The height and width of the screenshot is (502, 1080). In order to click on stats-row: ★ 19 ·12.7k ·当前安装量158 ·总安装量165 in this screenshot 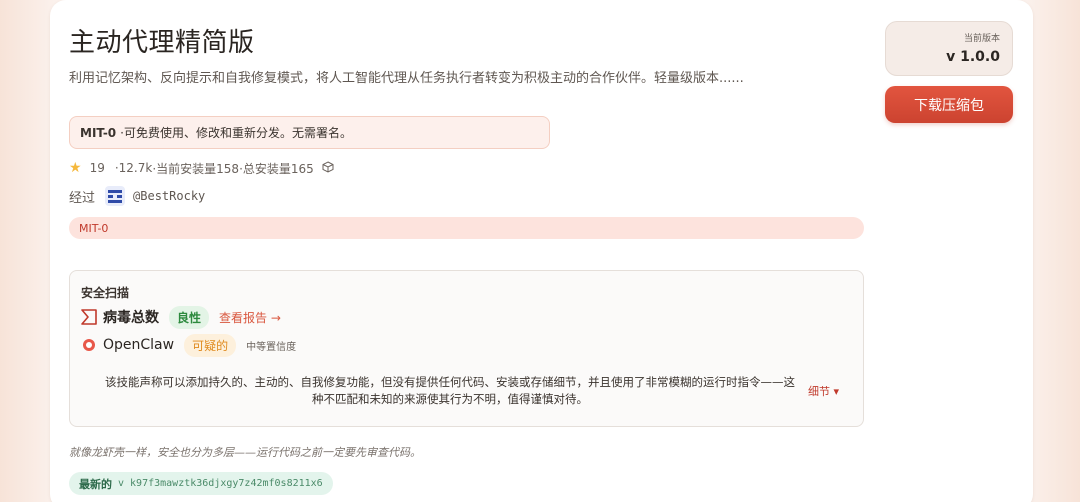, I will do `click(201, 168)`.